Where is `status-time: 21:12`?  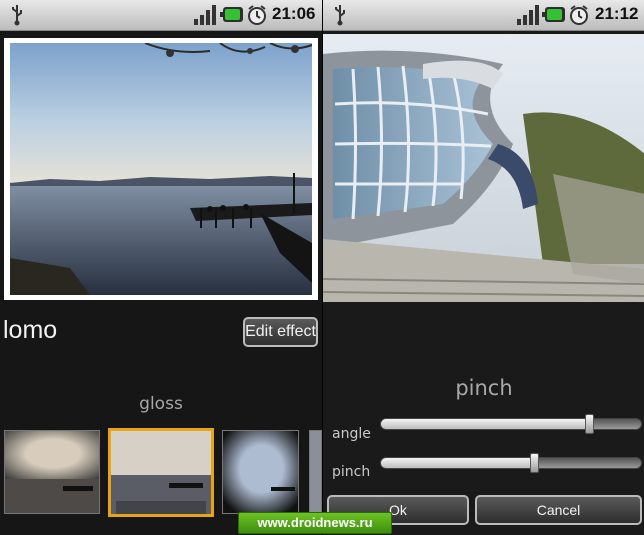 status-time: 21:12 is located at coordinates (617, 13).